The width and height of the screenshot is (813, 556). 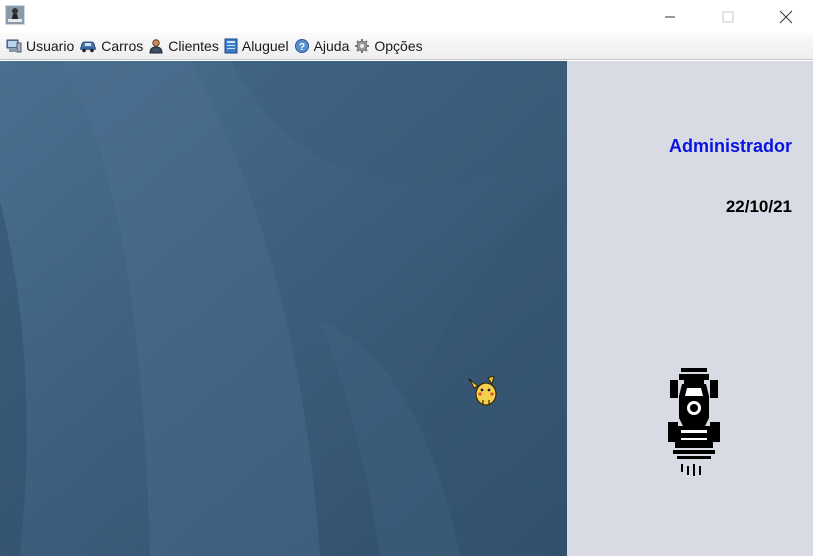 I want to click on user-icon, so click(x=156, y=46).